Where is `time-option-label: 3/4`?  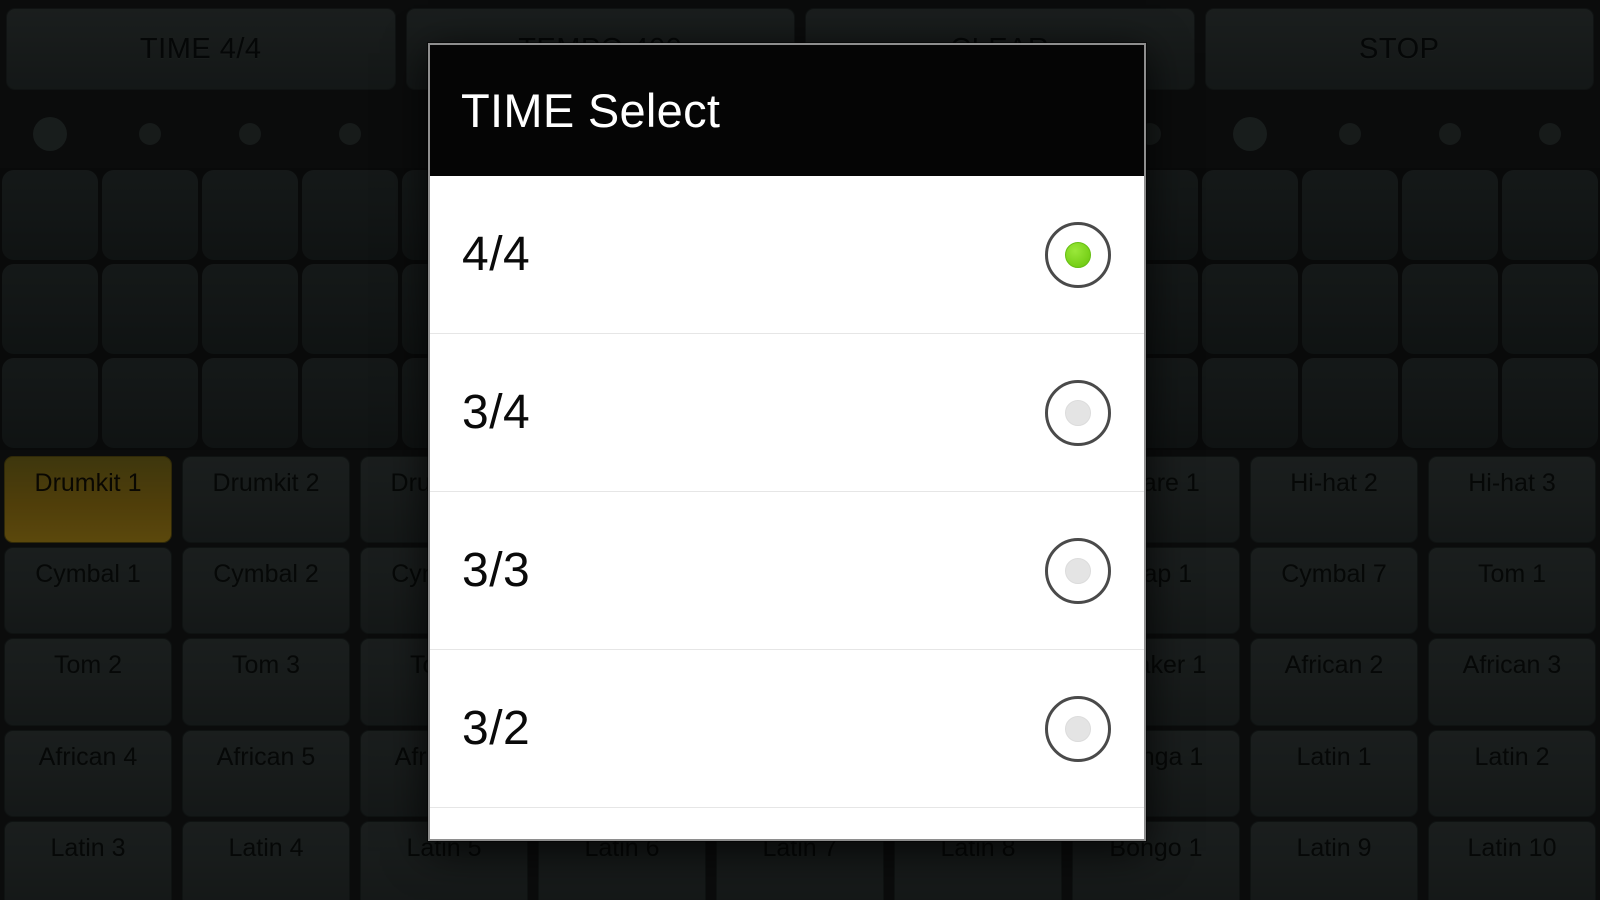
time-option-label: 3/4 is located at coordinates (496, 412).